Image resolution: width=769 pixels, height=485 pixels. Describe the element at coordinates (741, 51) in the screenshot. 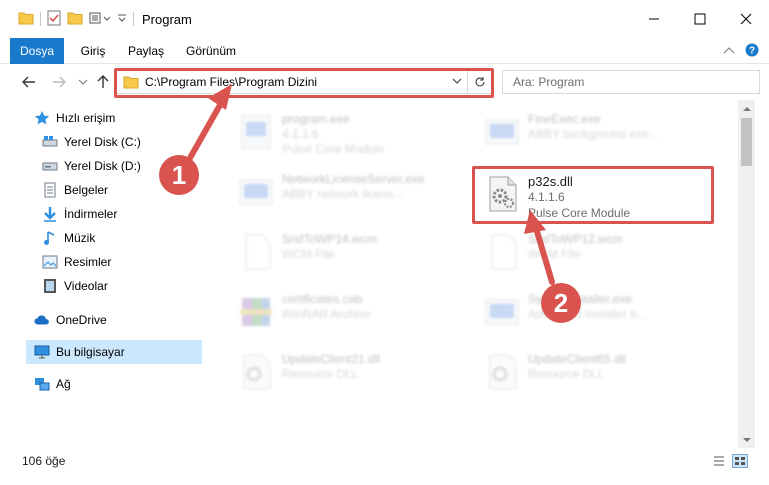

I see `ribbon-right-controls: ?` at that location.